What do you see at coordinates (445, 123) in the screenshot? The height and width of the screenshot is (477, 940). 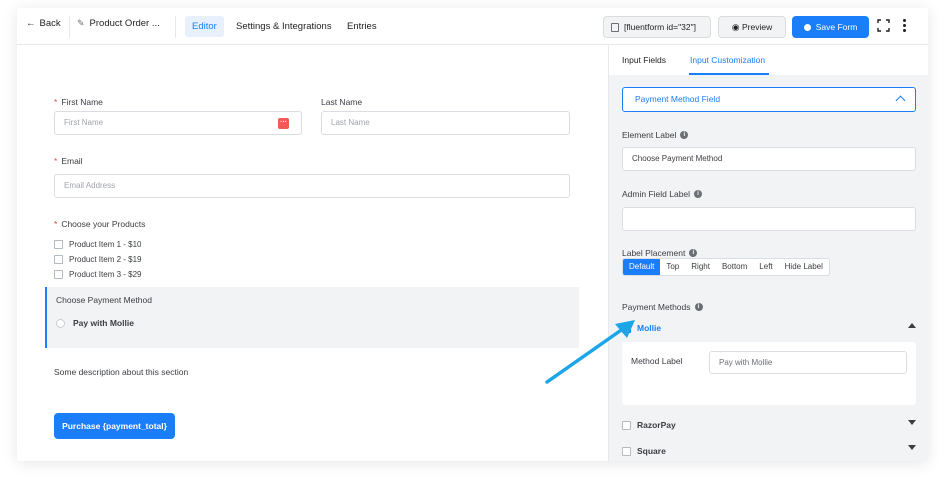 I see `last-name-input: Last Name` at bounding box center [445, 123].